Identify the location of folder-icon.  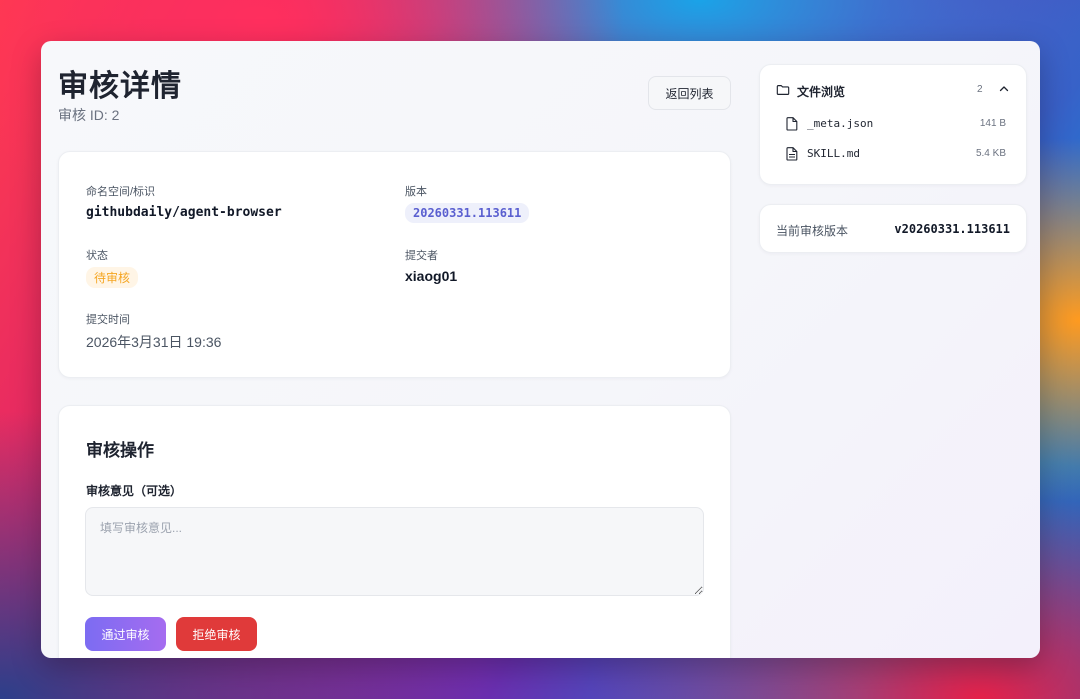
(783, 90).